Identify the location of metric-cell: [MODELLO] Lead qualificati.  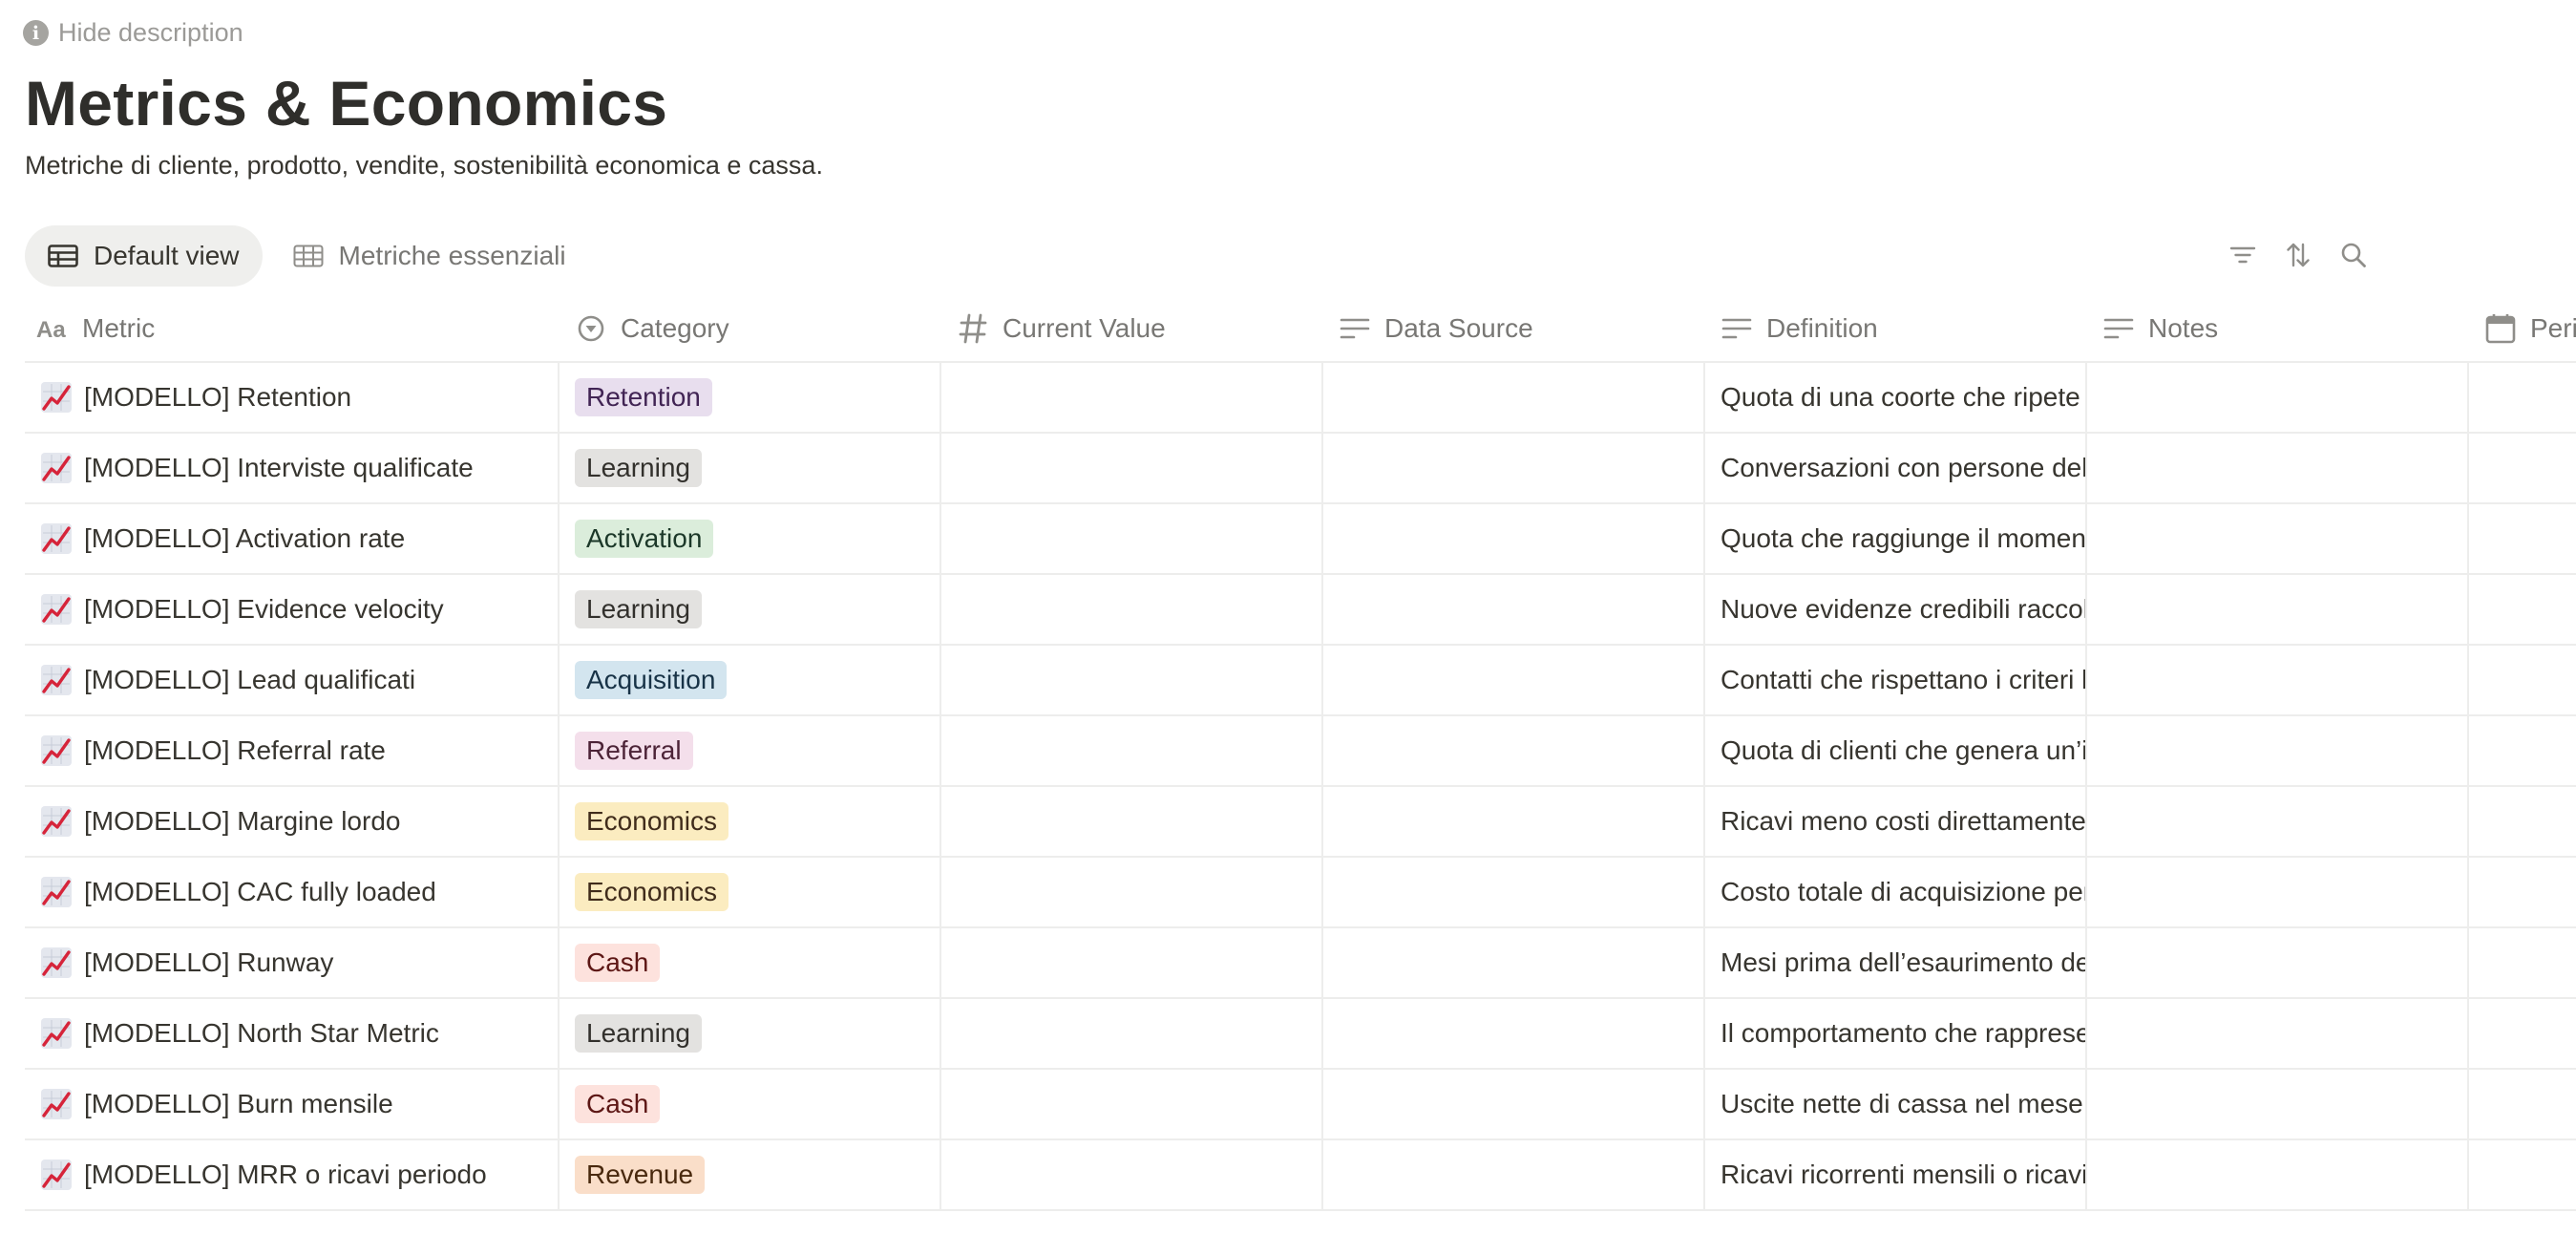
(292, 680).